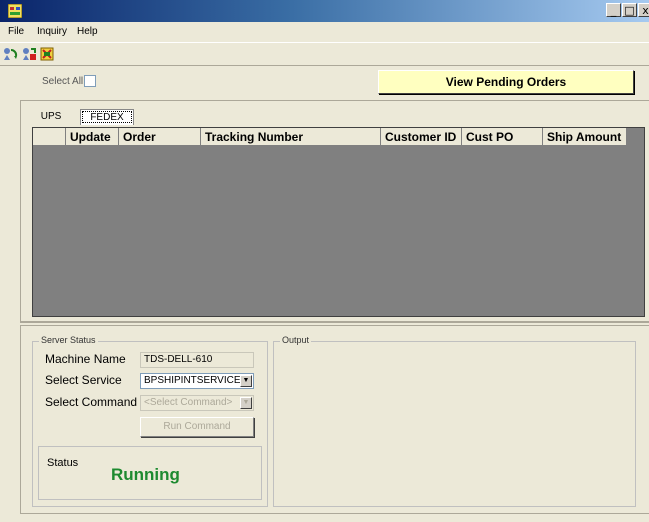 This screenshot has height=522, width=649. Describe the element at coordinates (10, 54) in the screenshot. I see `refresh-users-icon` at that location.